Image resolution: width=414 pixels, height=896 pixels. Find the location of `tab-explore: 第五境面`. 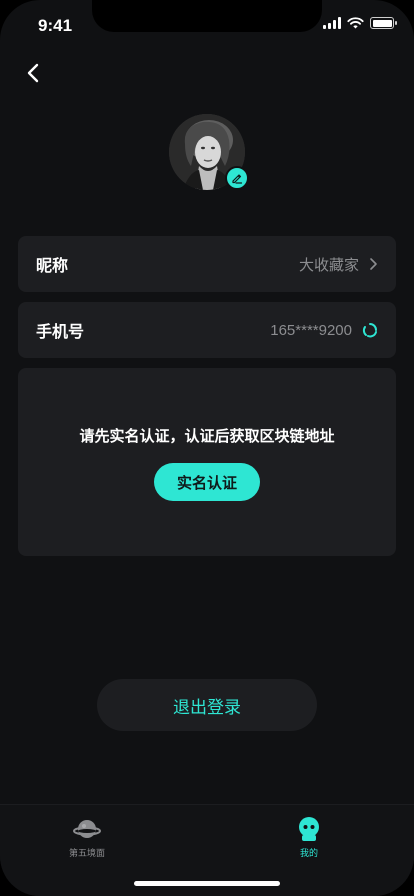

tab-explore: 第五境面 is located at coordinates (87, 837).